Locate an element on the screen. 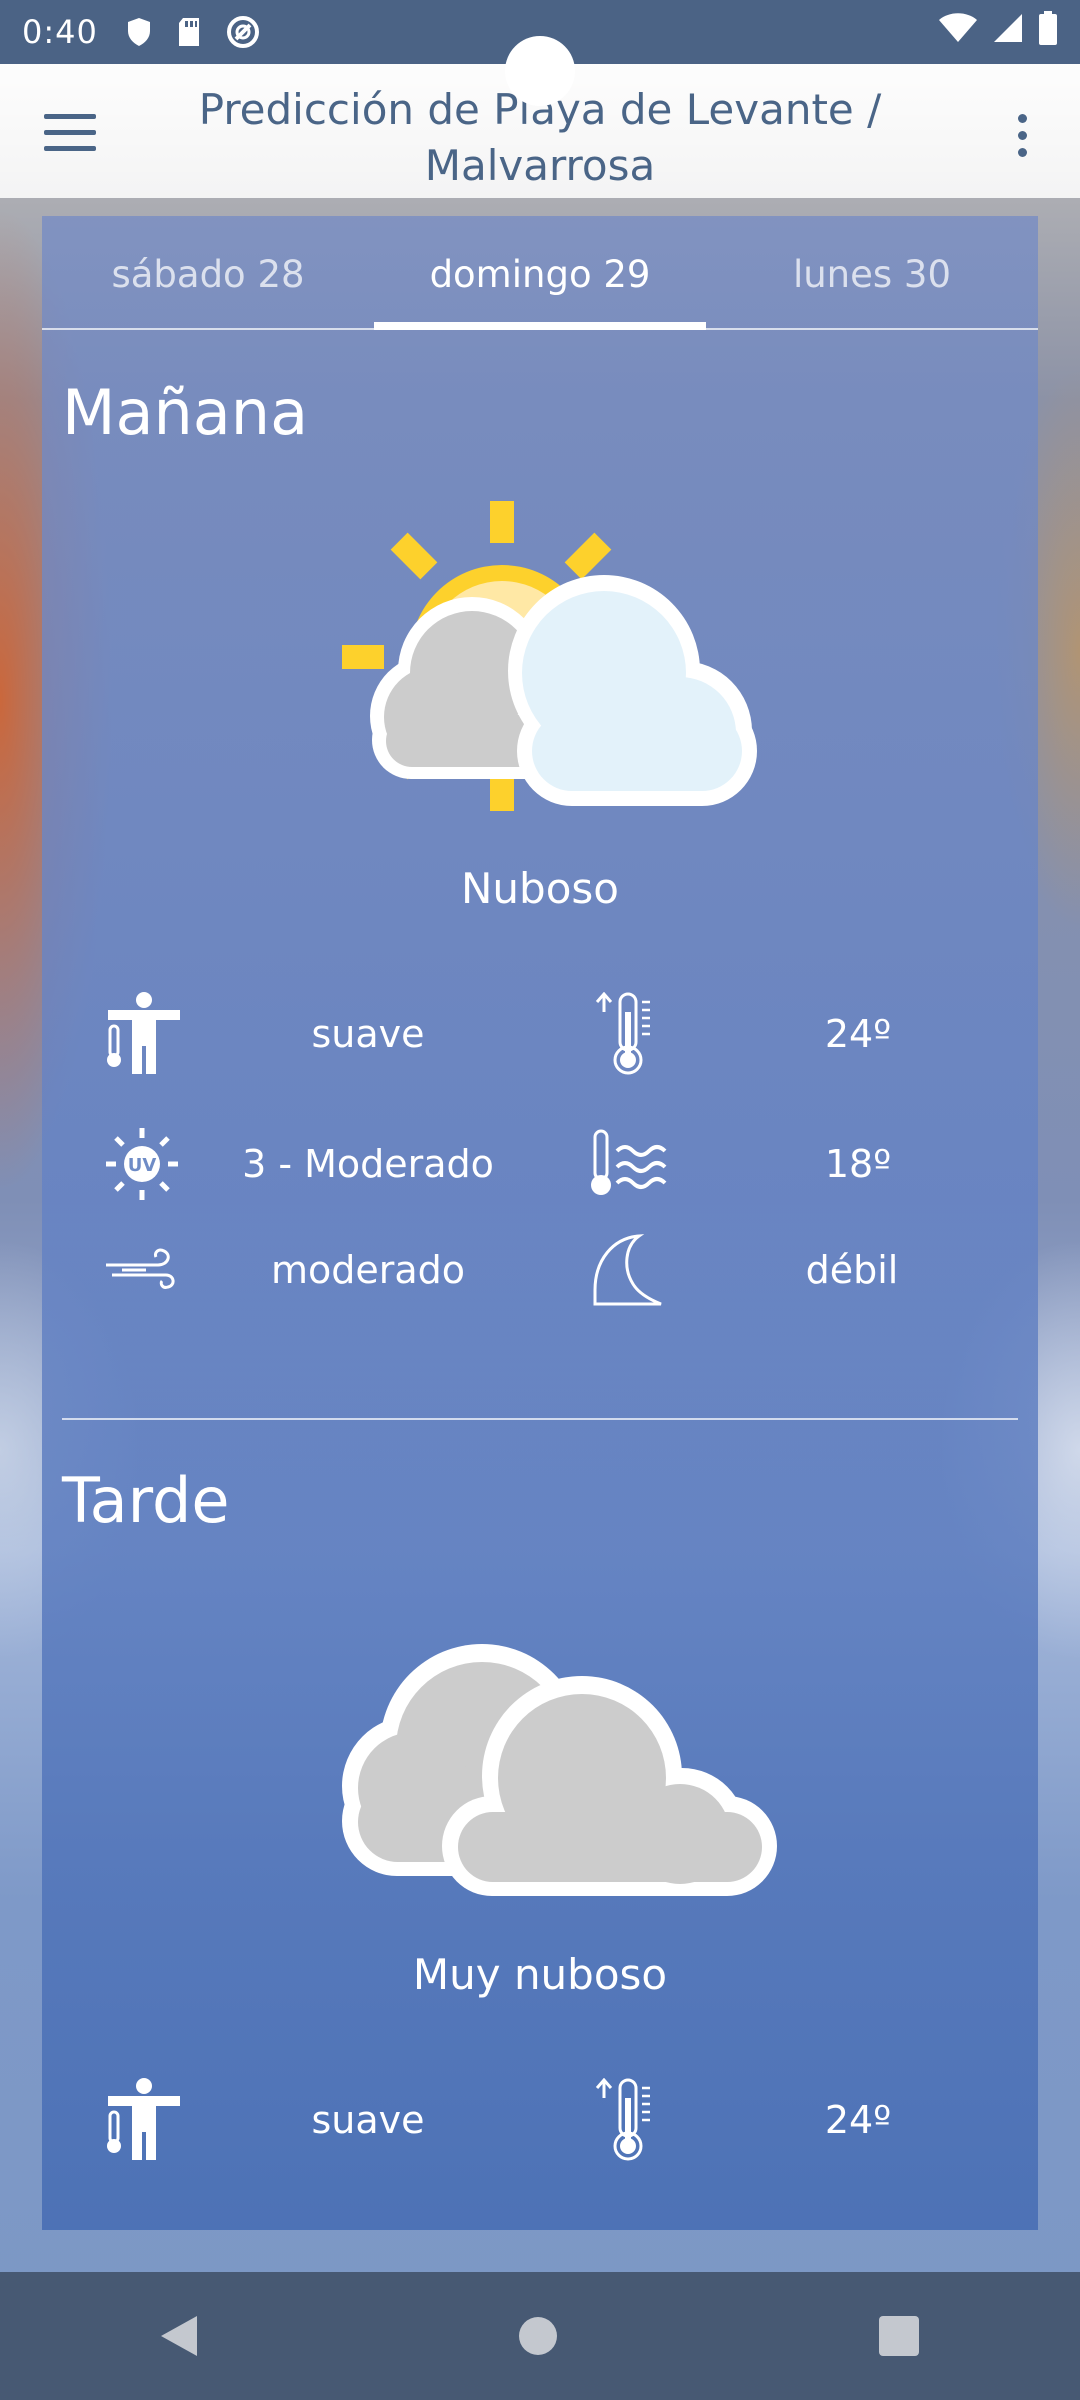 This screenshot has height=2400, width=1080. afternoon-row-sensation: suave 24º is located at coordinates (540, 2120).